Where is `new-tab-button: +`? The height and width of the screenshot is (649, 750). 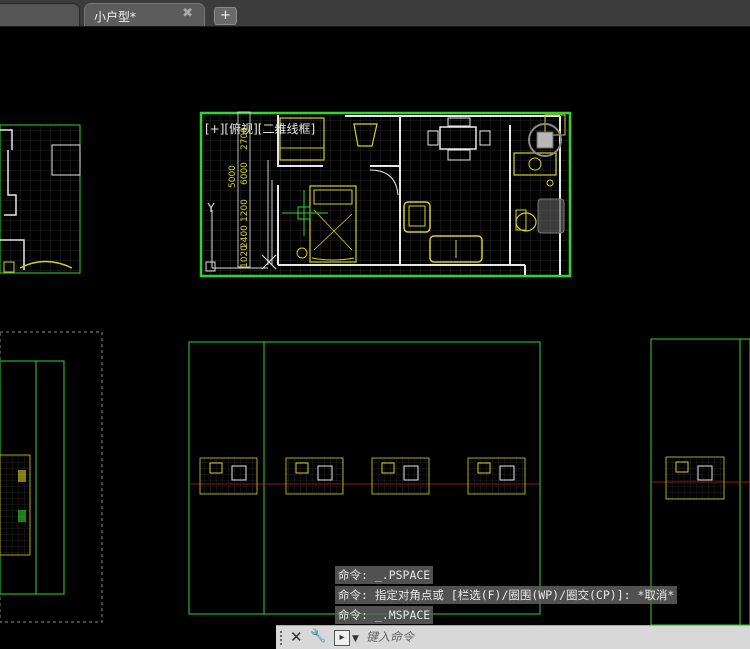
new-tab-button: + is located at coordinates (225, 16).